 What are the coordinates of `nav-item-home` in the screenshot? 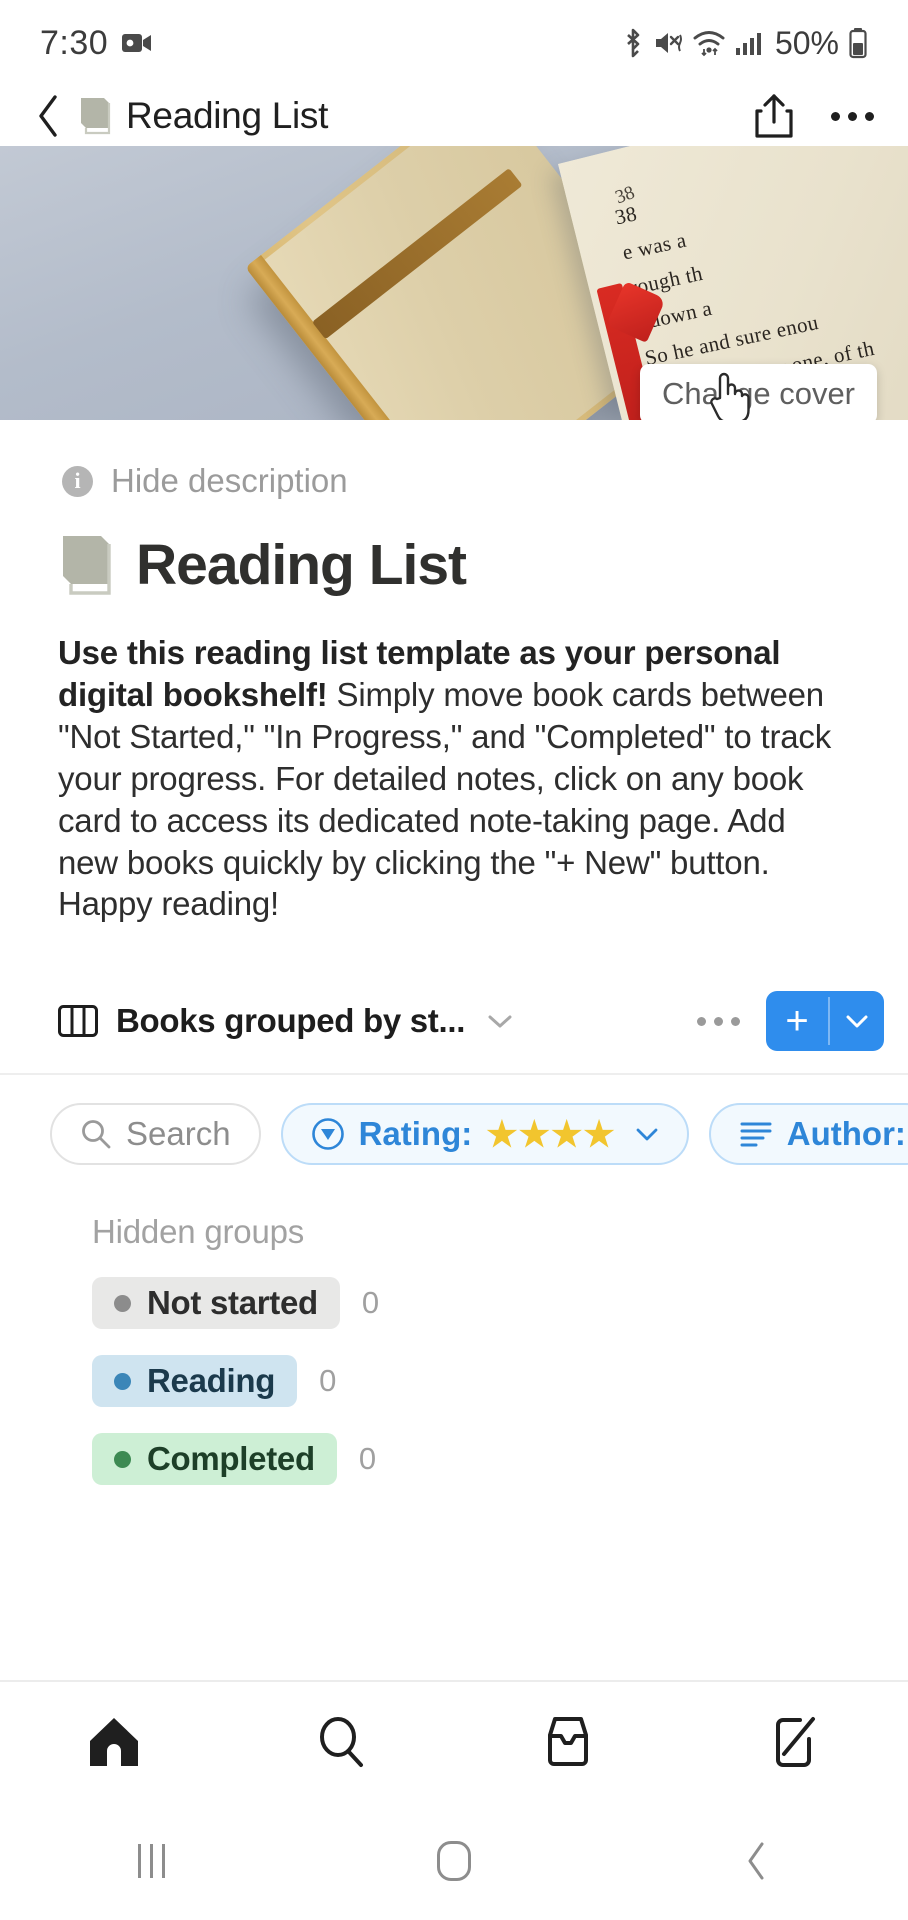 It's located at (113, 1742).